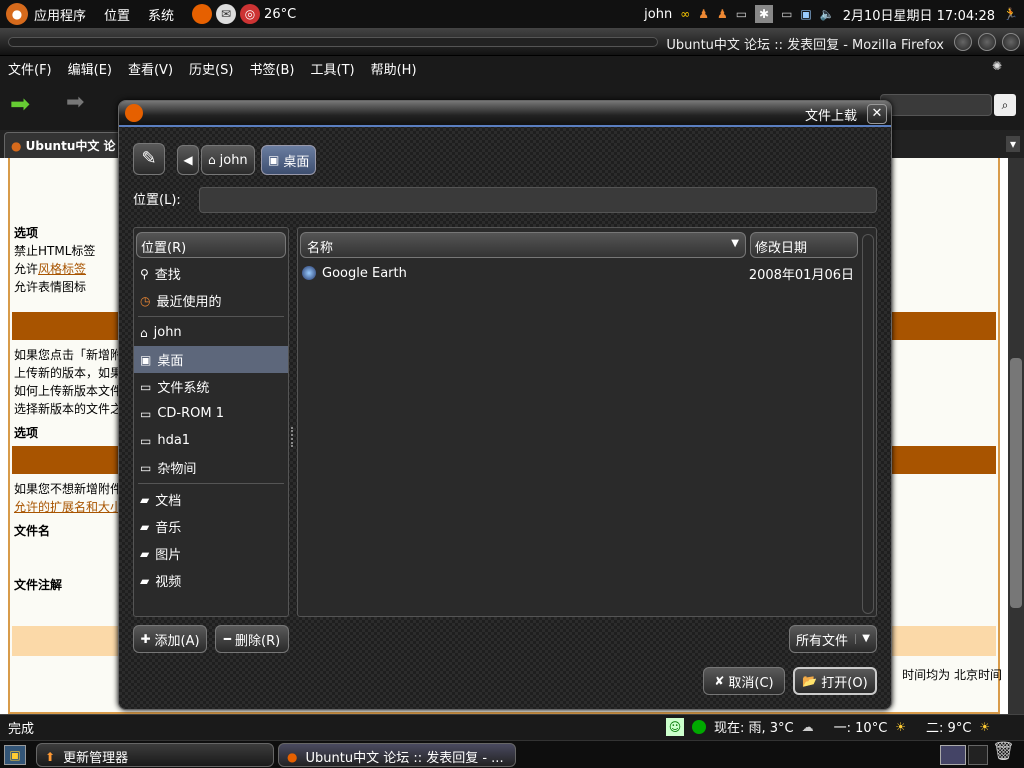  What do you see at coordinates (394, 68) in the screenshot?
I see `menu-help: 帮助(H)` at bounding box center [394, 68].